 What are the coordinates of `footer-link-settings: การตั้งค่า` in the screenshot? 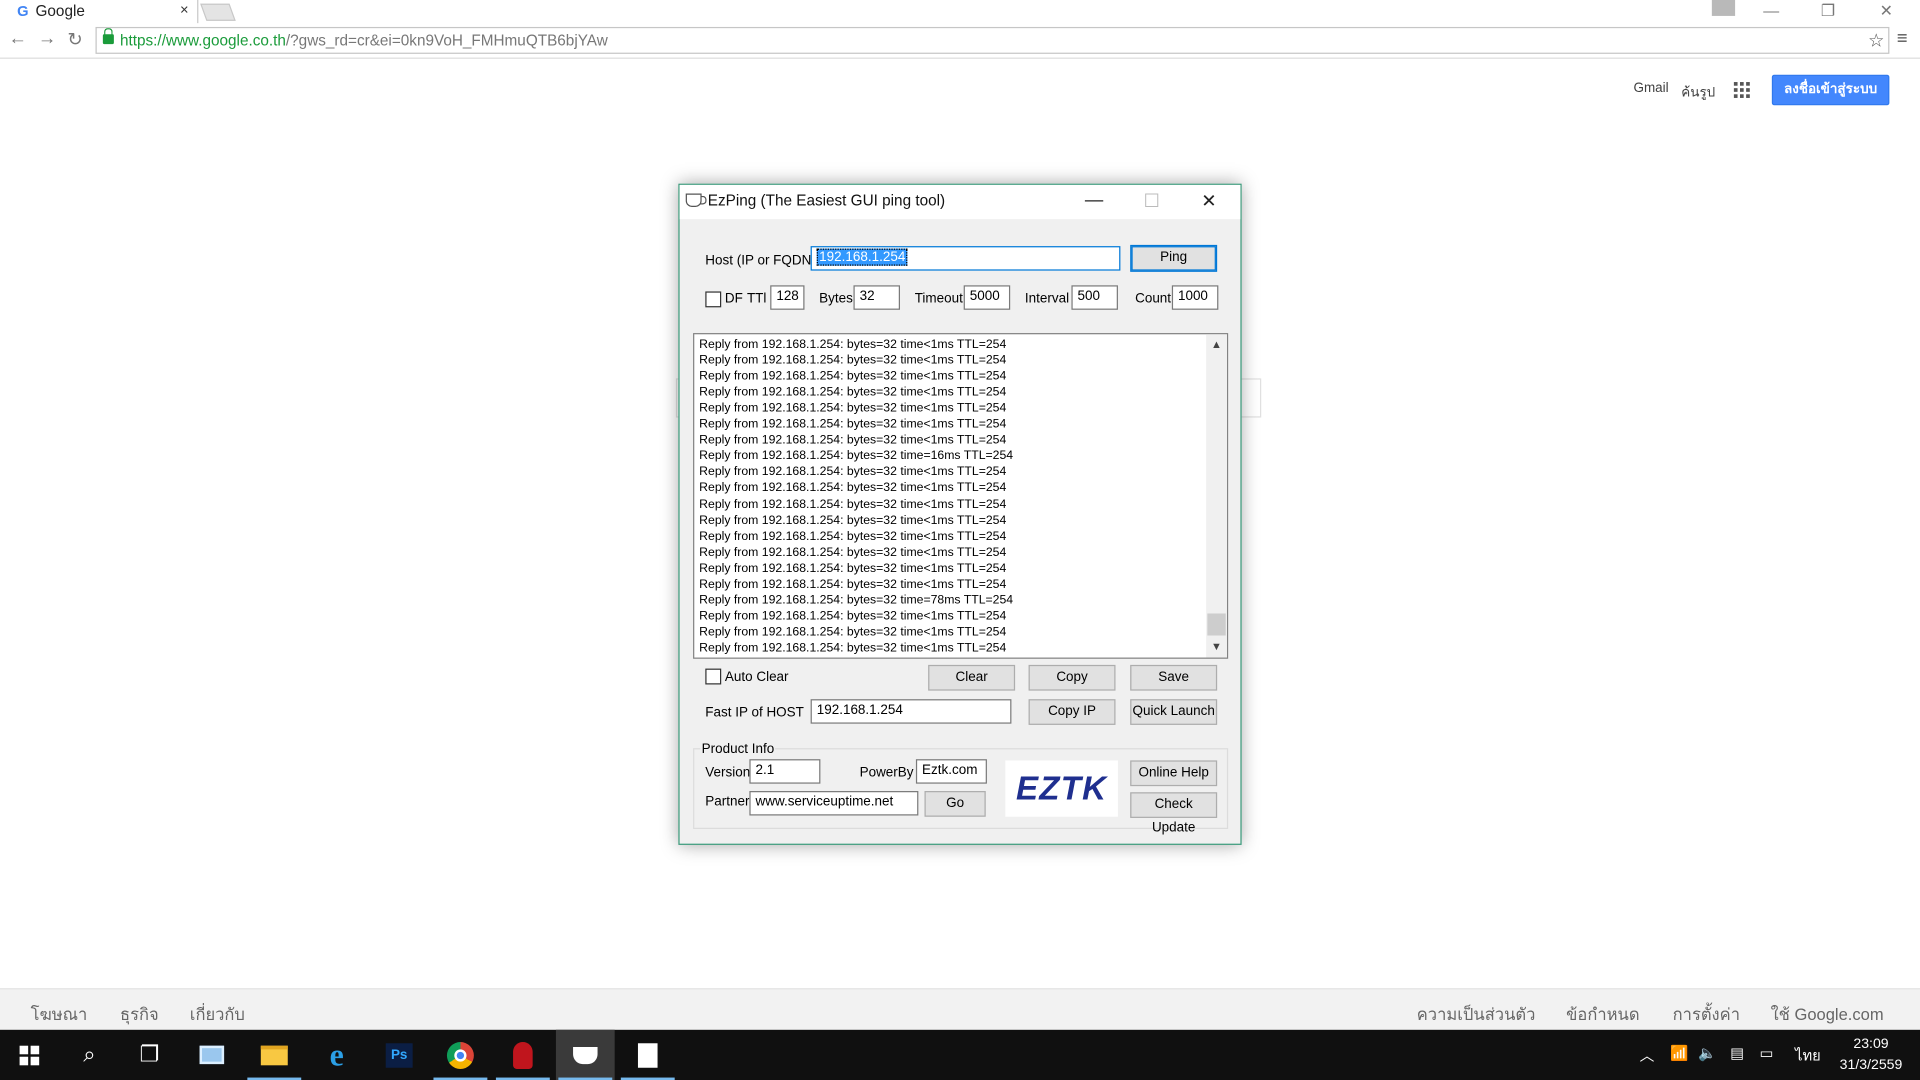 It's located at (1706, 1013).